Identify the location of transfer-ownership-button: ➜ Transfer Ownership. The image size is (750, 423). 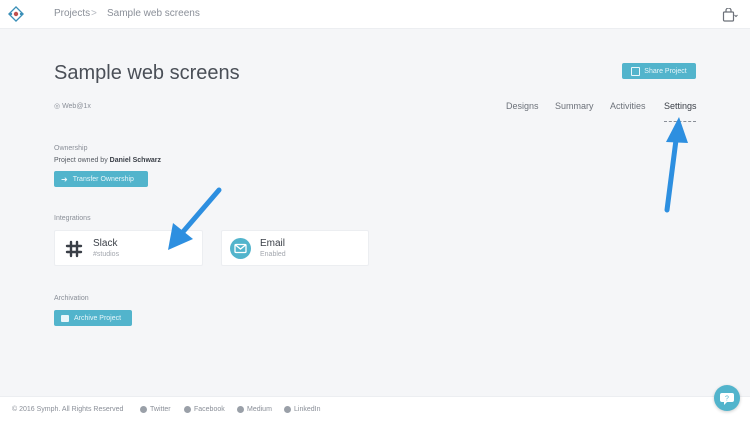
(101, 179).